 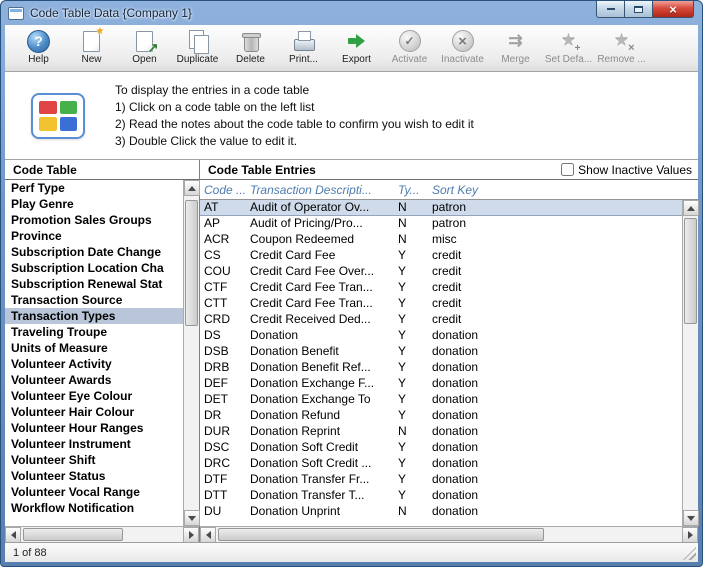 I want to click on toolbar-button-open: Open, so click(x=144, y=46).